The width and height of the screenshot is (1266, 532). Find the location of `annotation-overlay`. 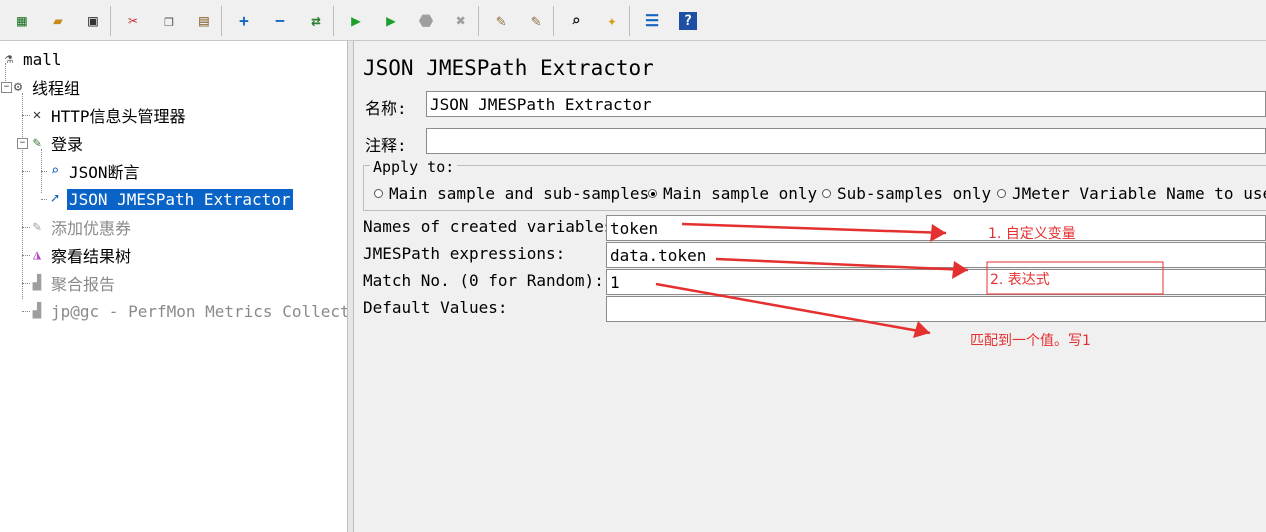

annotation-overlay is located at coordinates (909, 280).